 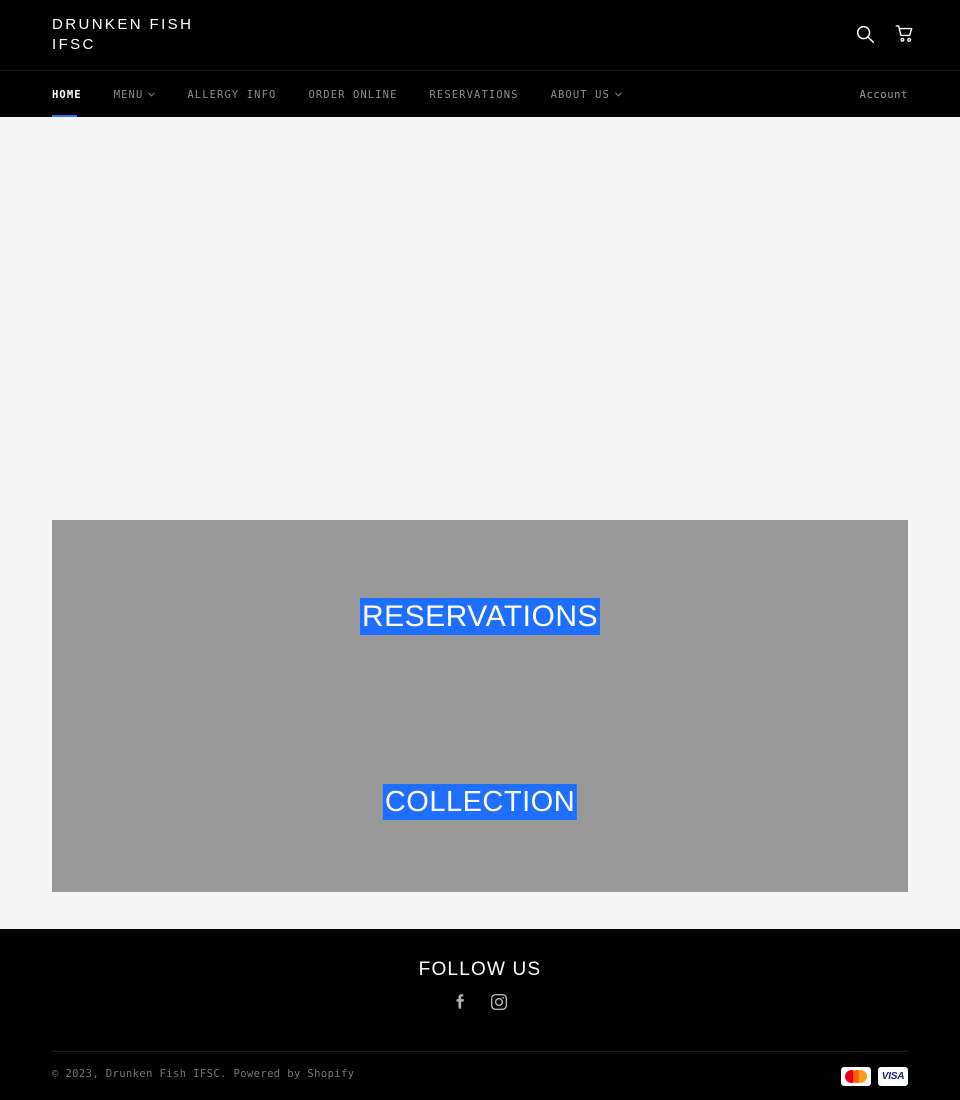 What do you see at coordinates (885, 34) in the screenshot?
I see `header-icon-group` at bounding box center [885, 34].